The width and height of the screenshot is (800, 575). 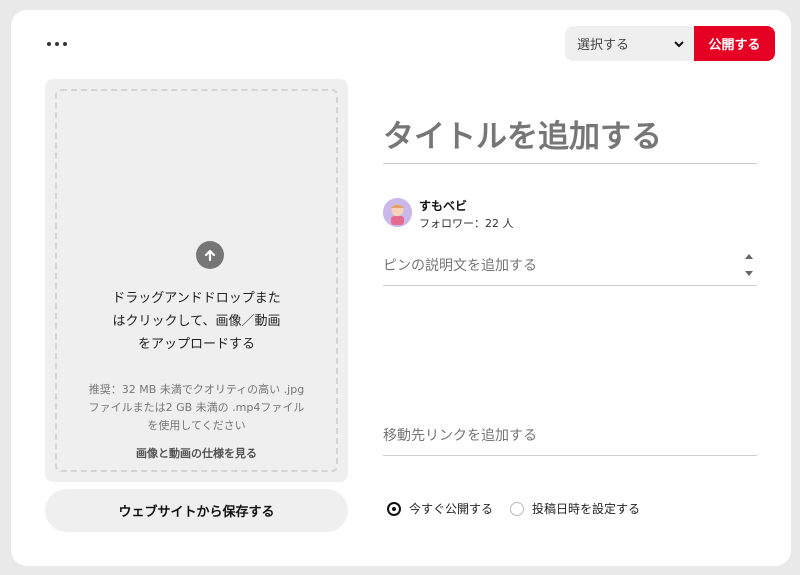 I want to click on media-spec-link: 画像と動画の仕様を見る, so click(x=196, y=453).